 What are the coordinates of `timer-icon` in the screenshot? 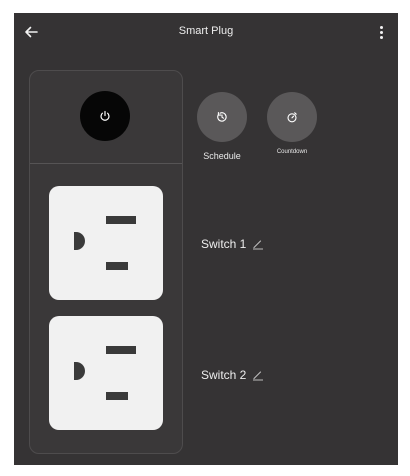 It's located at (292, 117).